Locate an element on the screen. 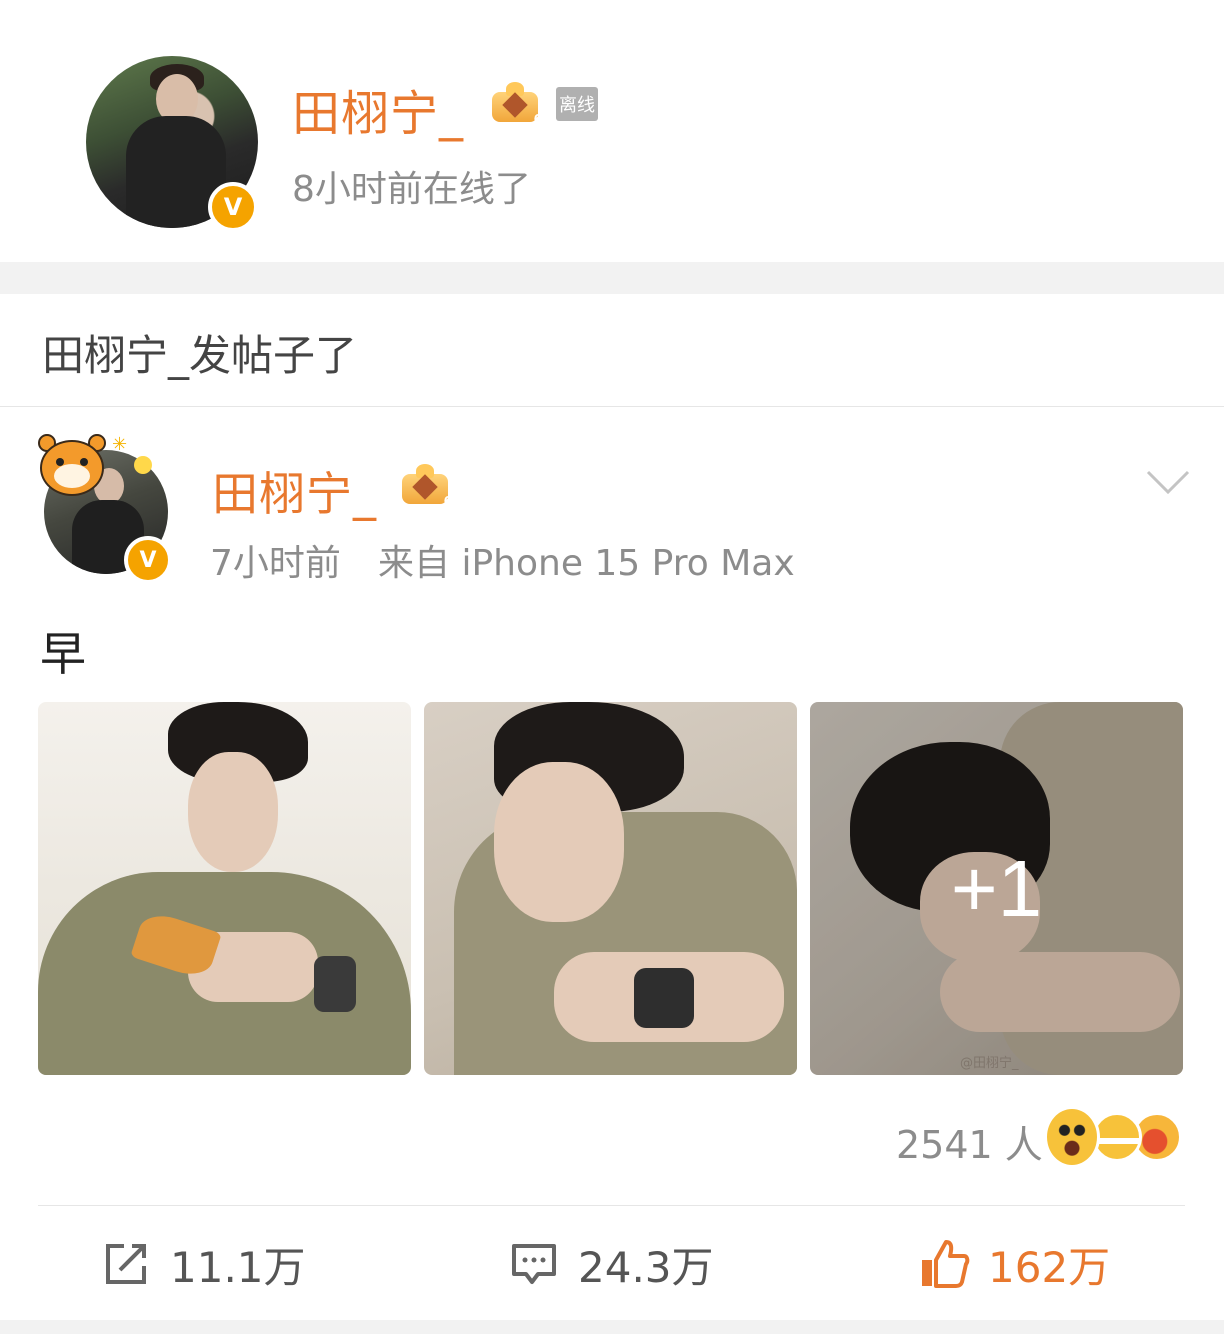  sparkle-icon: ✳ is located at coordinates (120, 444).